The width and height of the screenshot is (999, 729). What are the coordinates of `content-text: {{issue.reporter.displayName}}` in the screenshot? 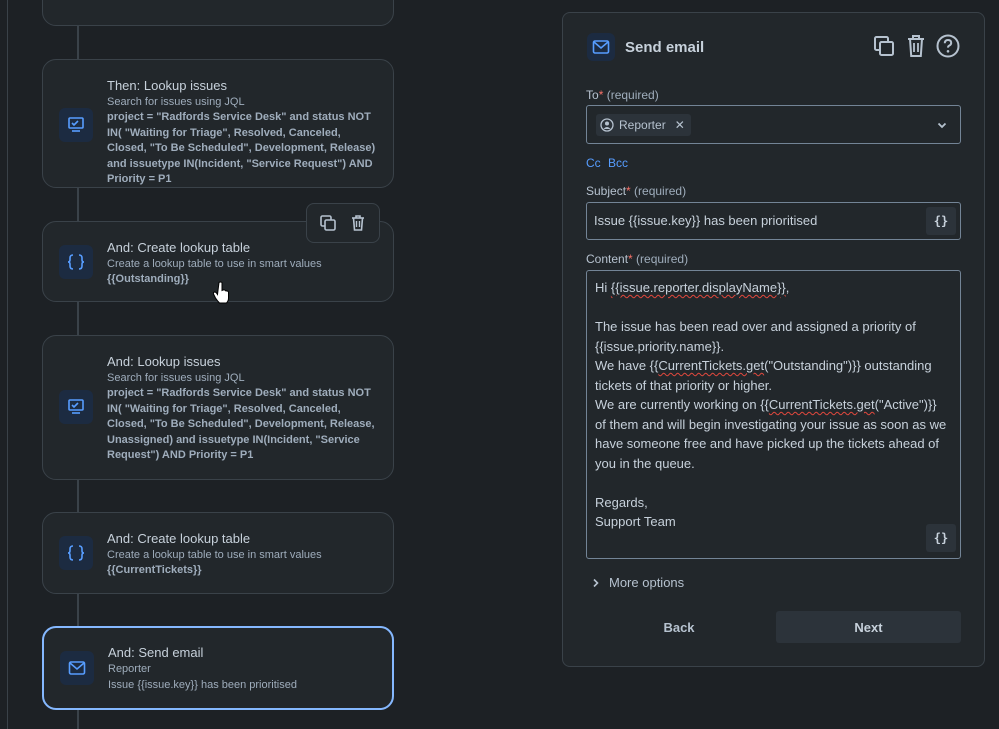 It's located at (698, 287).